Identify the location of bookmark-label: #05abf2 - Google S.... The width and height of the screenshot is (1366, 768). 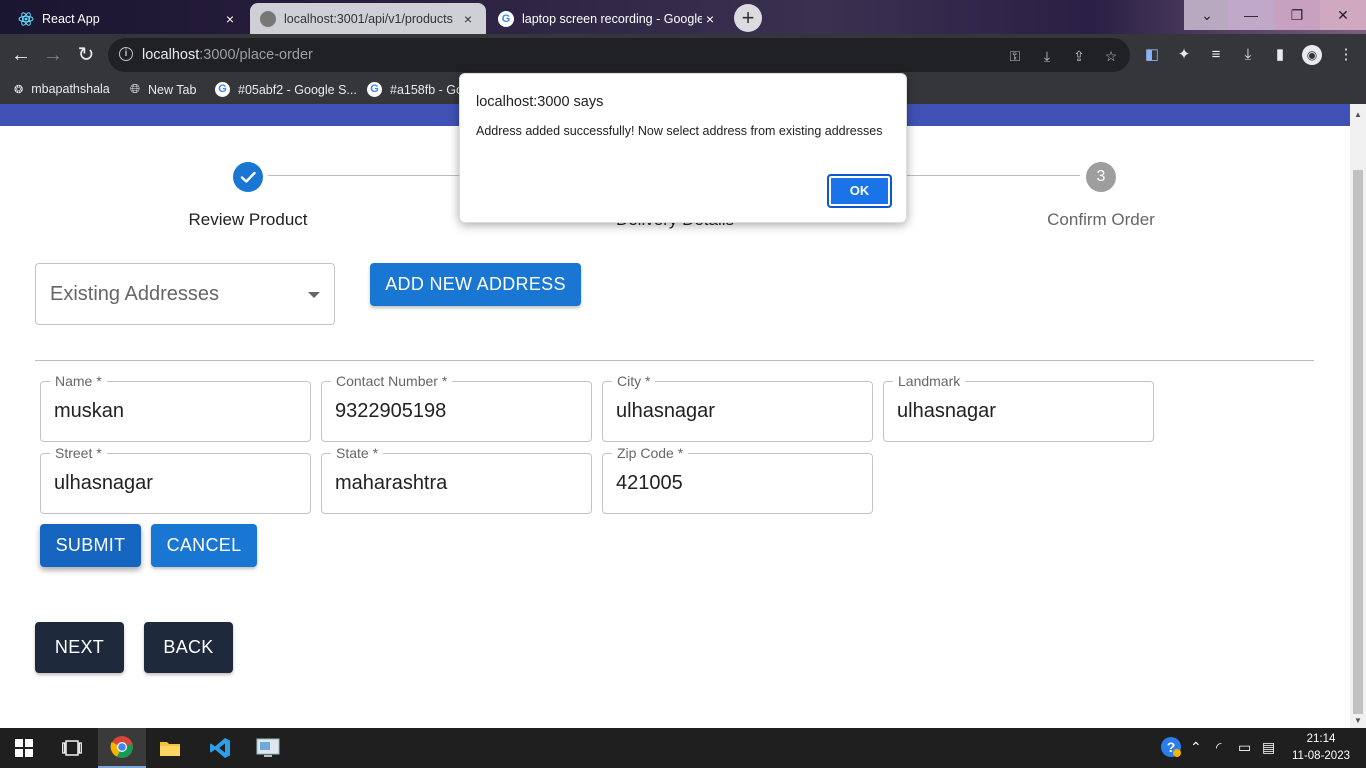
(297, 89).